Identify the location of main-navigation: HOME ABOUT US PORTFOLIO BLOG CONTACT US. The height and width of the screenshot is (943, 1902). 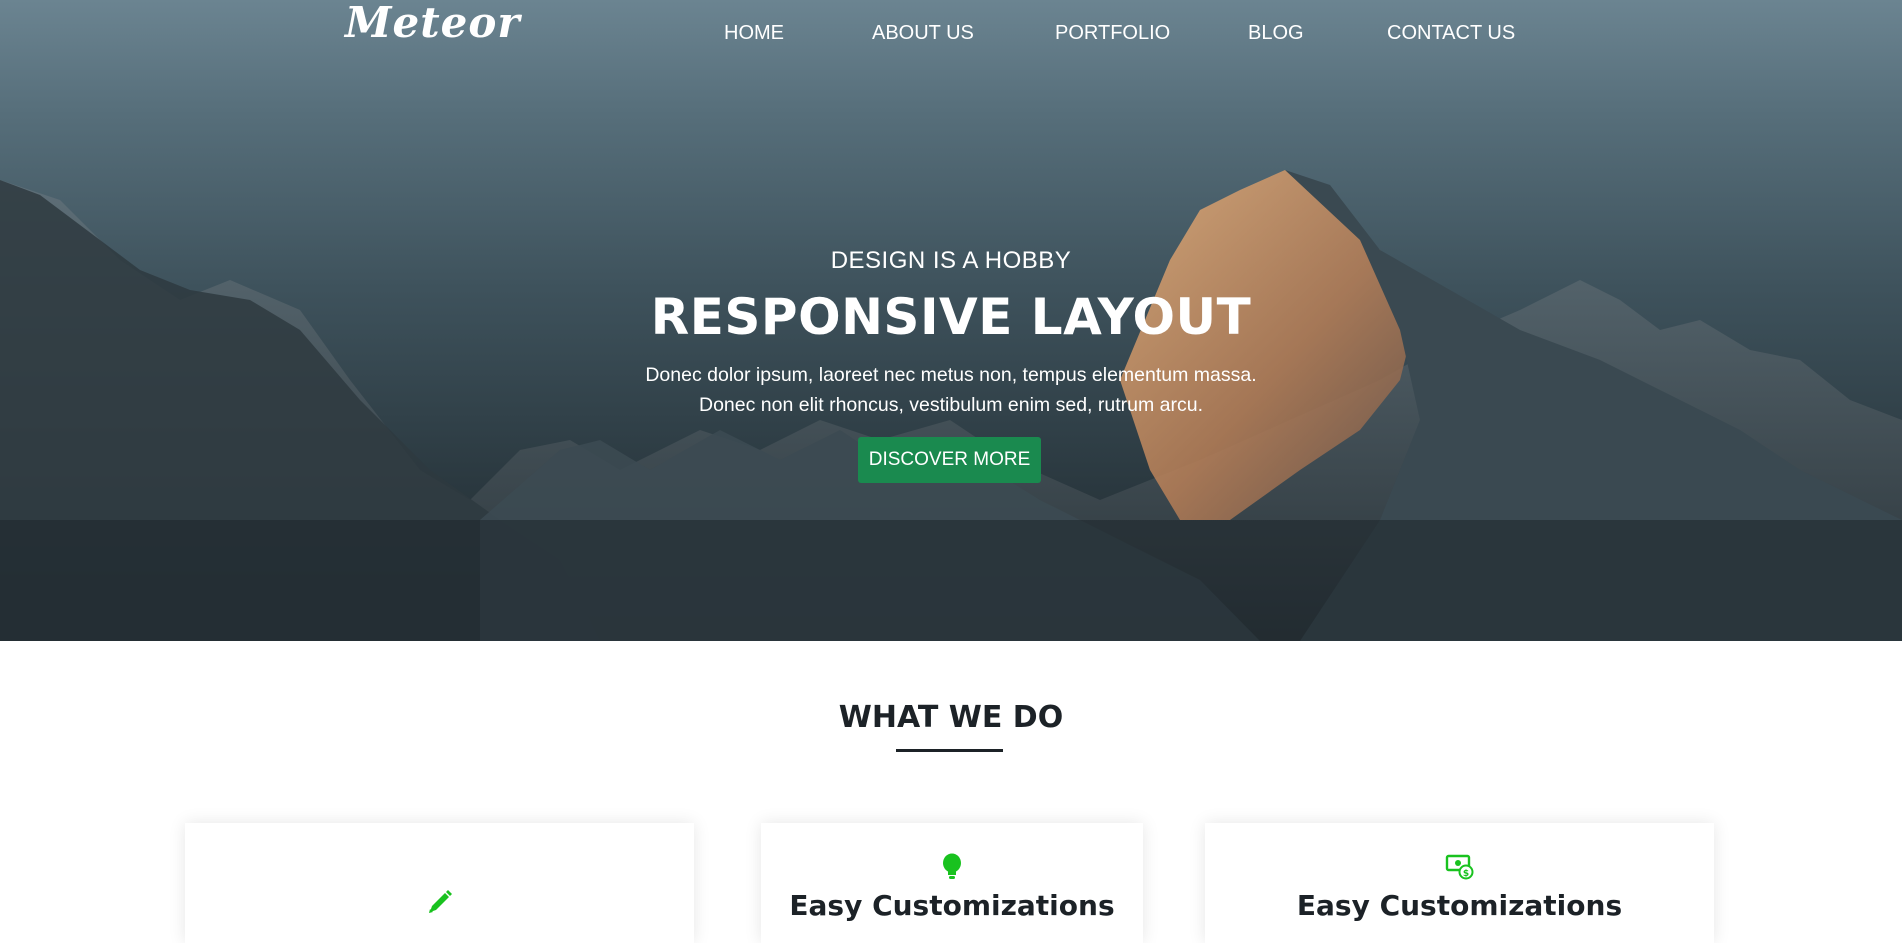
(951, 35).